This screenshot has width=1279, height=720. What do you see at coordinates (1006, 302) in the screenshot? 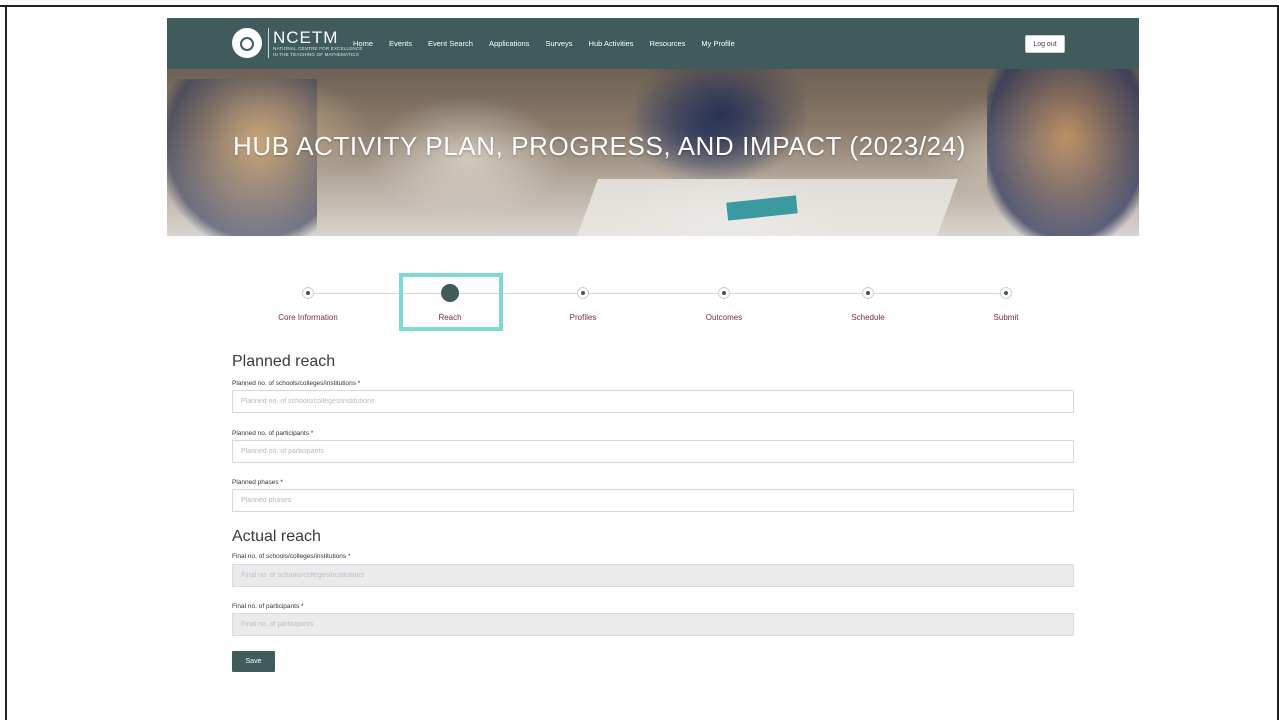
I see `step-submit: Submit` at bounding box center [1006, 302].